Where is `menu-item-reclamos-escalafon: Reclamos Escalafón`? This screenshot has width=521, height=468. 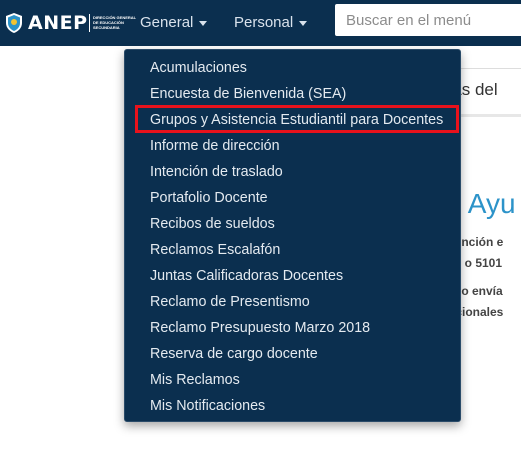
menu-item-reclamos-escalafon: Reclamos Escalafón is located at coordinates (292, 250).